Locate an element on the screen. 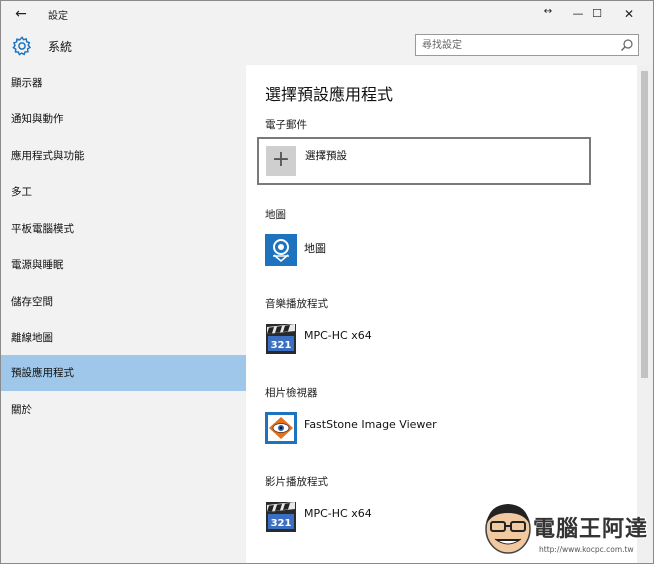 This screenshot has width=654, height=564. section-label-email: 電子郵件 is located at coordinates (286, 125).